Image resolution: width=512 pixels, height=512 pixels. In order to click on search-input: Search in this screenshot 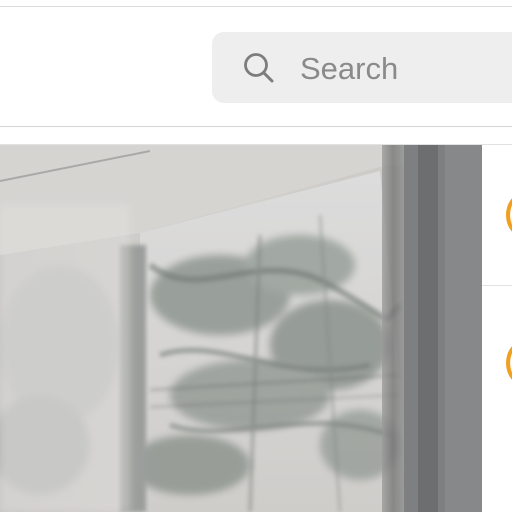, I will do `click(362, 67)`.